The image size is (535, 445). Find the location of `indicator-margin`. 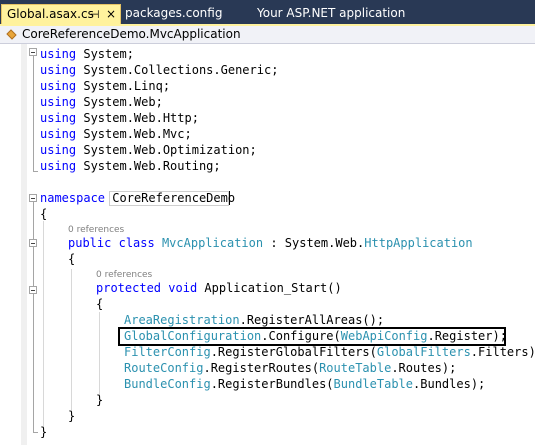

indicator-margin is located at coordinates (10, 244).